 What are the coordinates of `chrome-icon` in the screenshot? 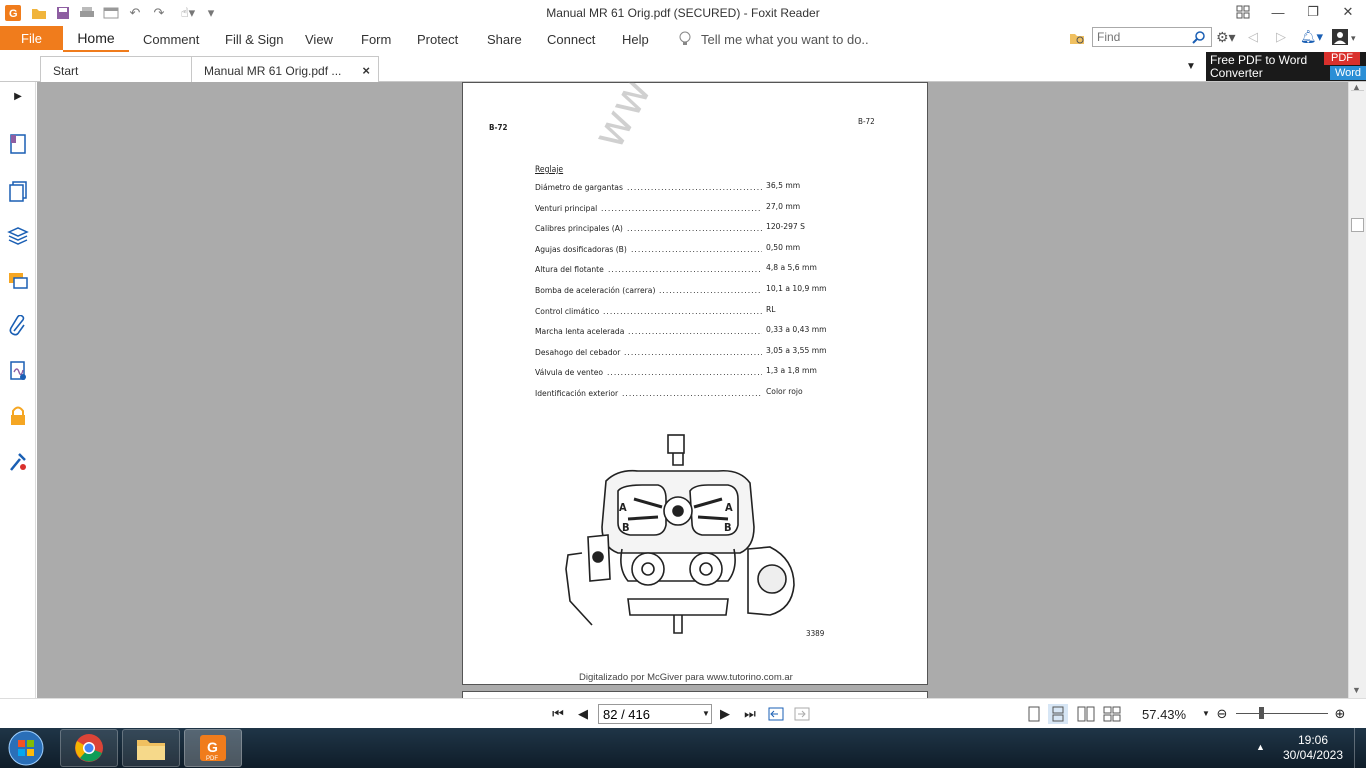 It's located at (89, 748).